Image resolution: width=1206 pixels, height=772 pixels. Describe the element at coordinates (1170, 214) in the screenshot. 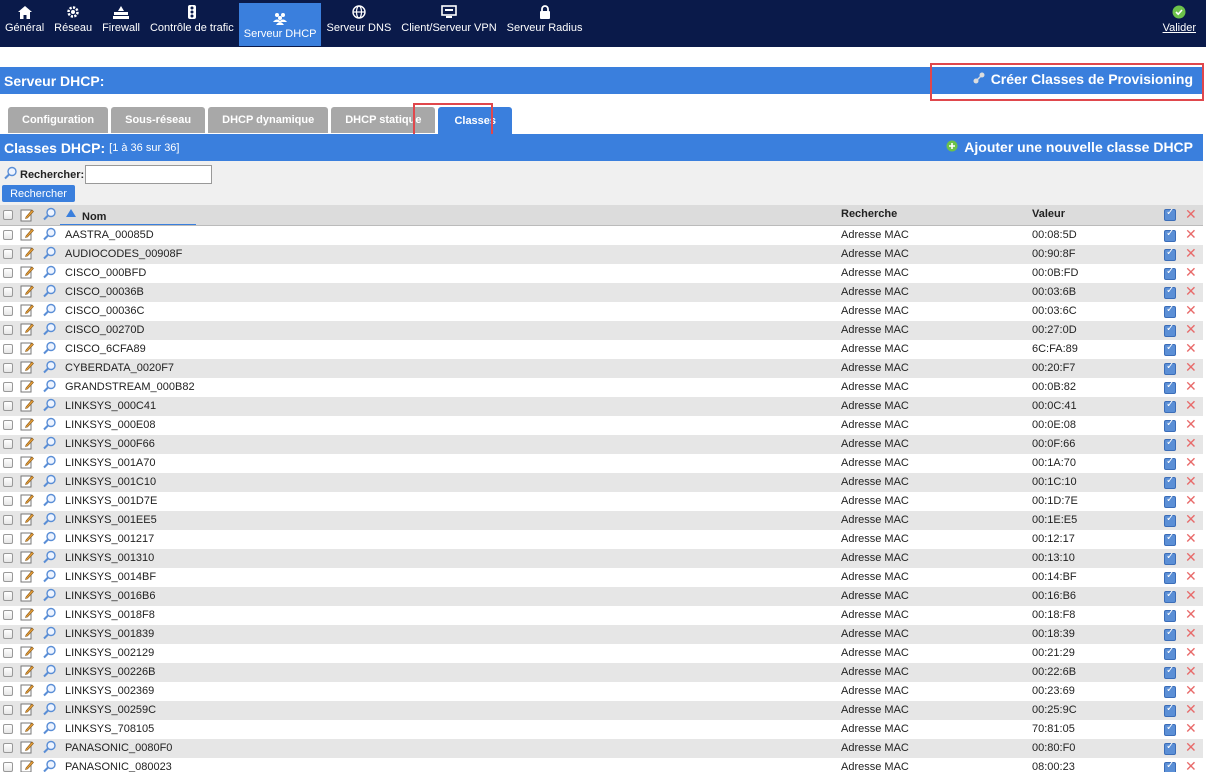

I see `validate-all-icon` at that location.